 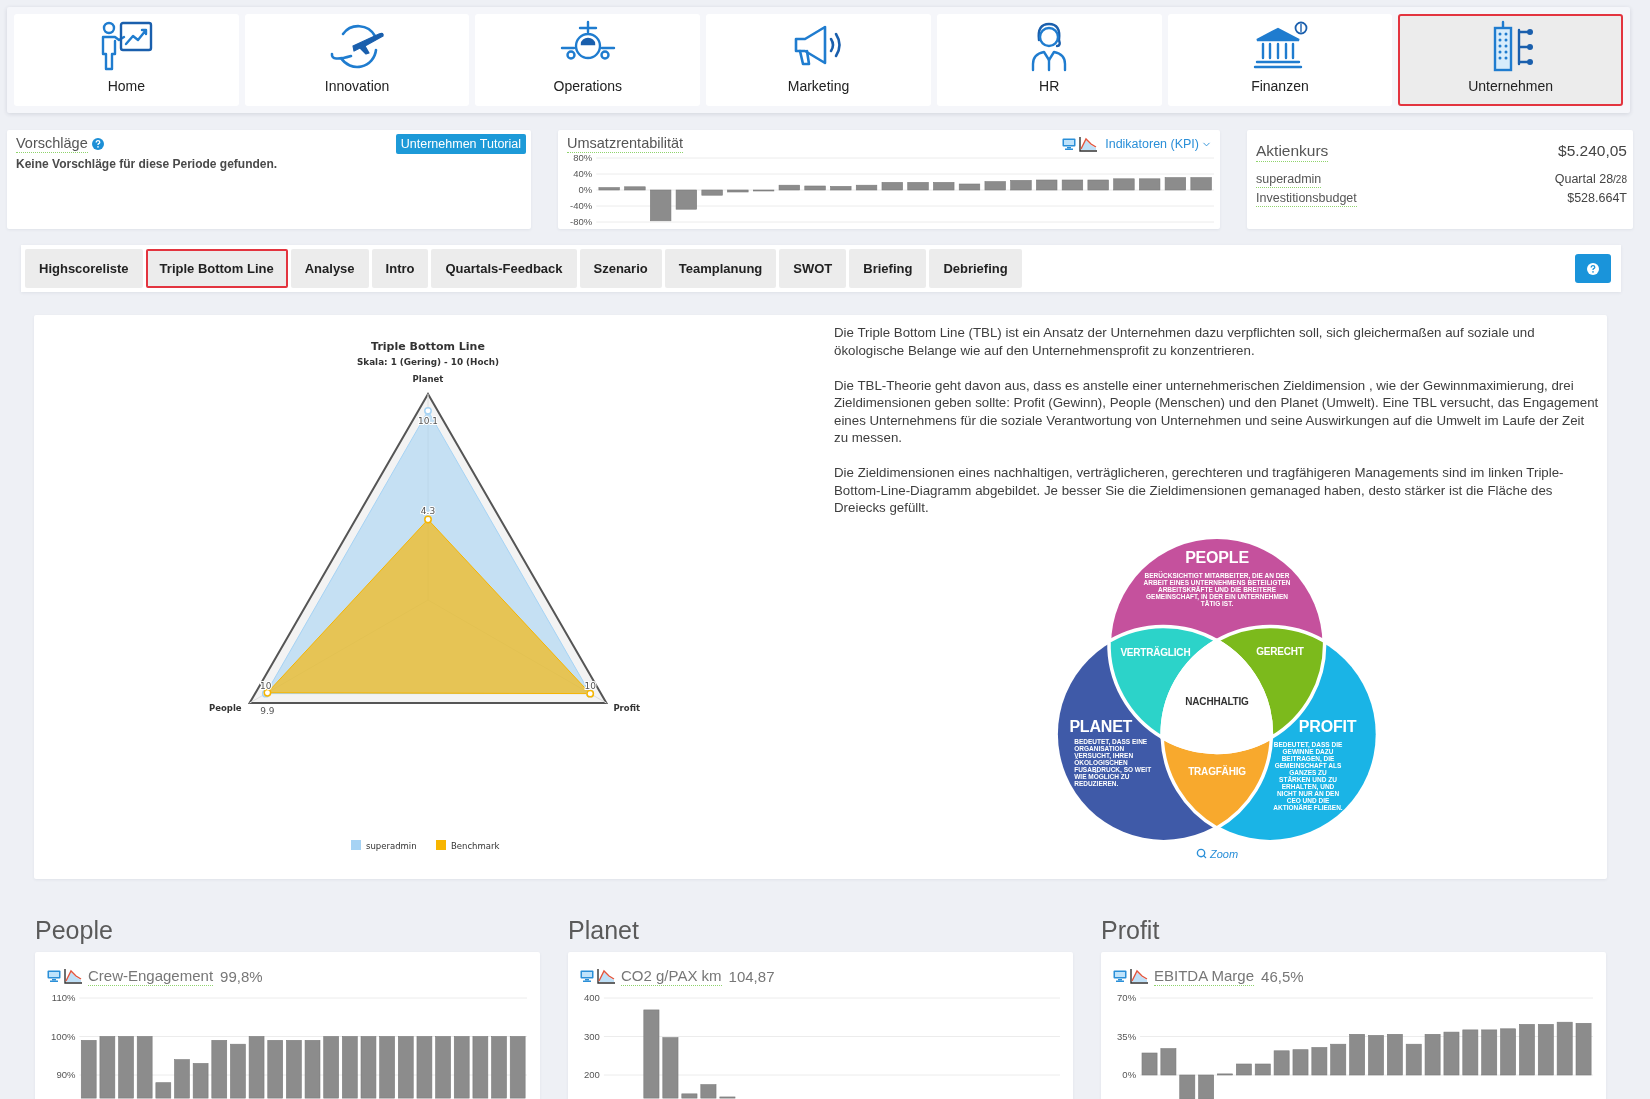 What do you see at coordinates (267, 710) in the screenshot?
I see `data-label: 9.9` at bounding box center [267, 710].